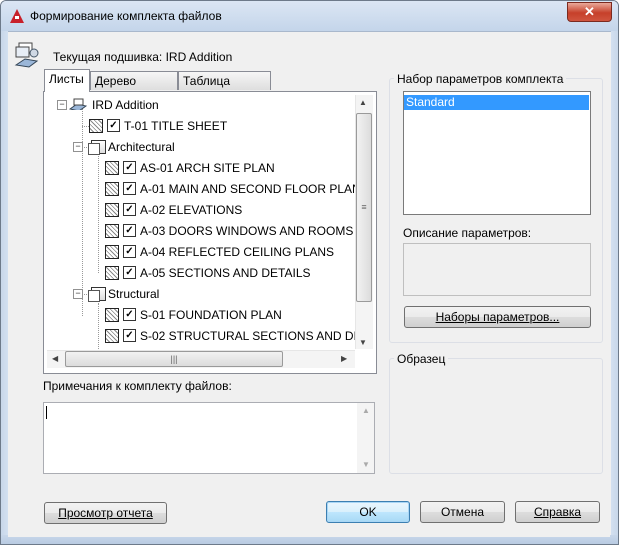  I want to click on tab-file-tree: Дерево файлов, so click(134, 89).